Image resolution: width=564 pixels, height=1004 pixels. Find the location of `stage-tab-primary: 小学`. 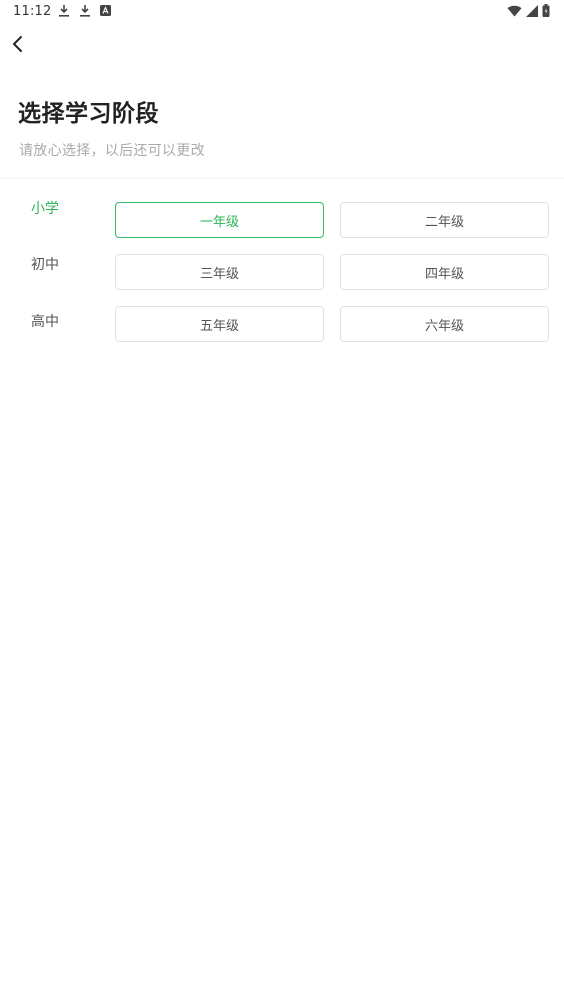

stage-tab-primary: 小学 is located at coordinates (45, 208).